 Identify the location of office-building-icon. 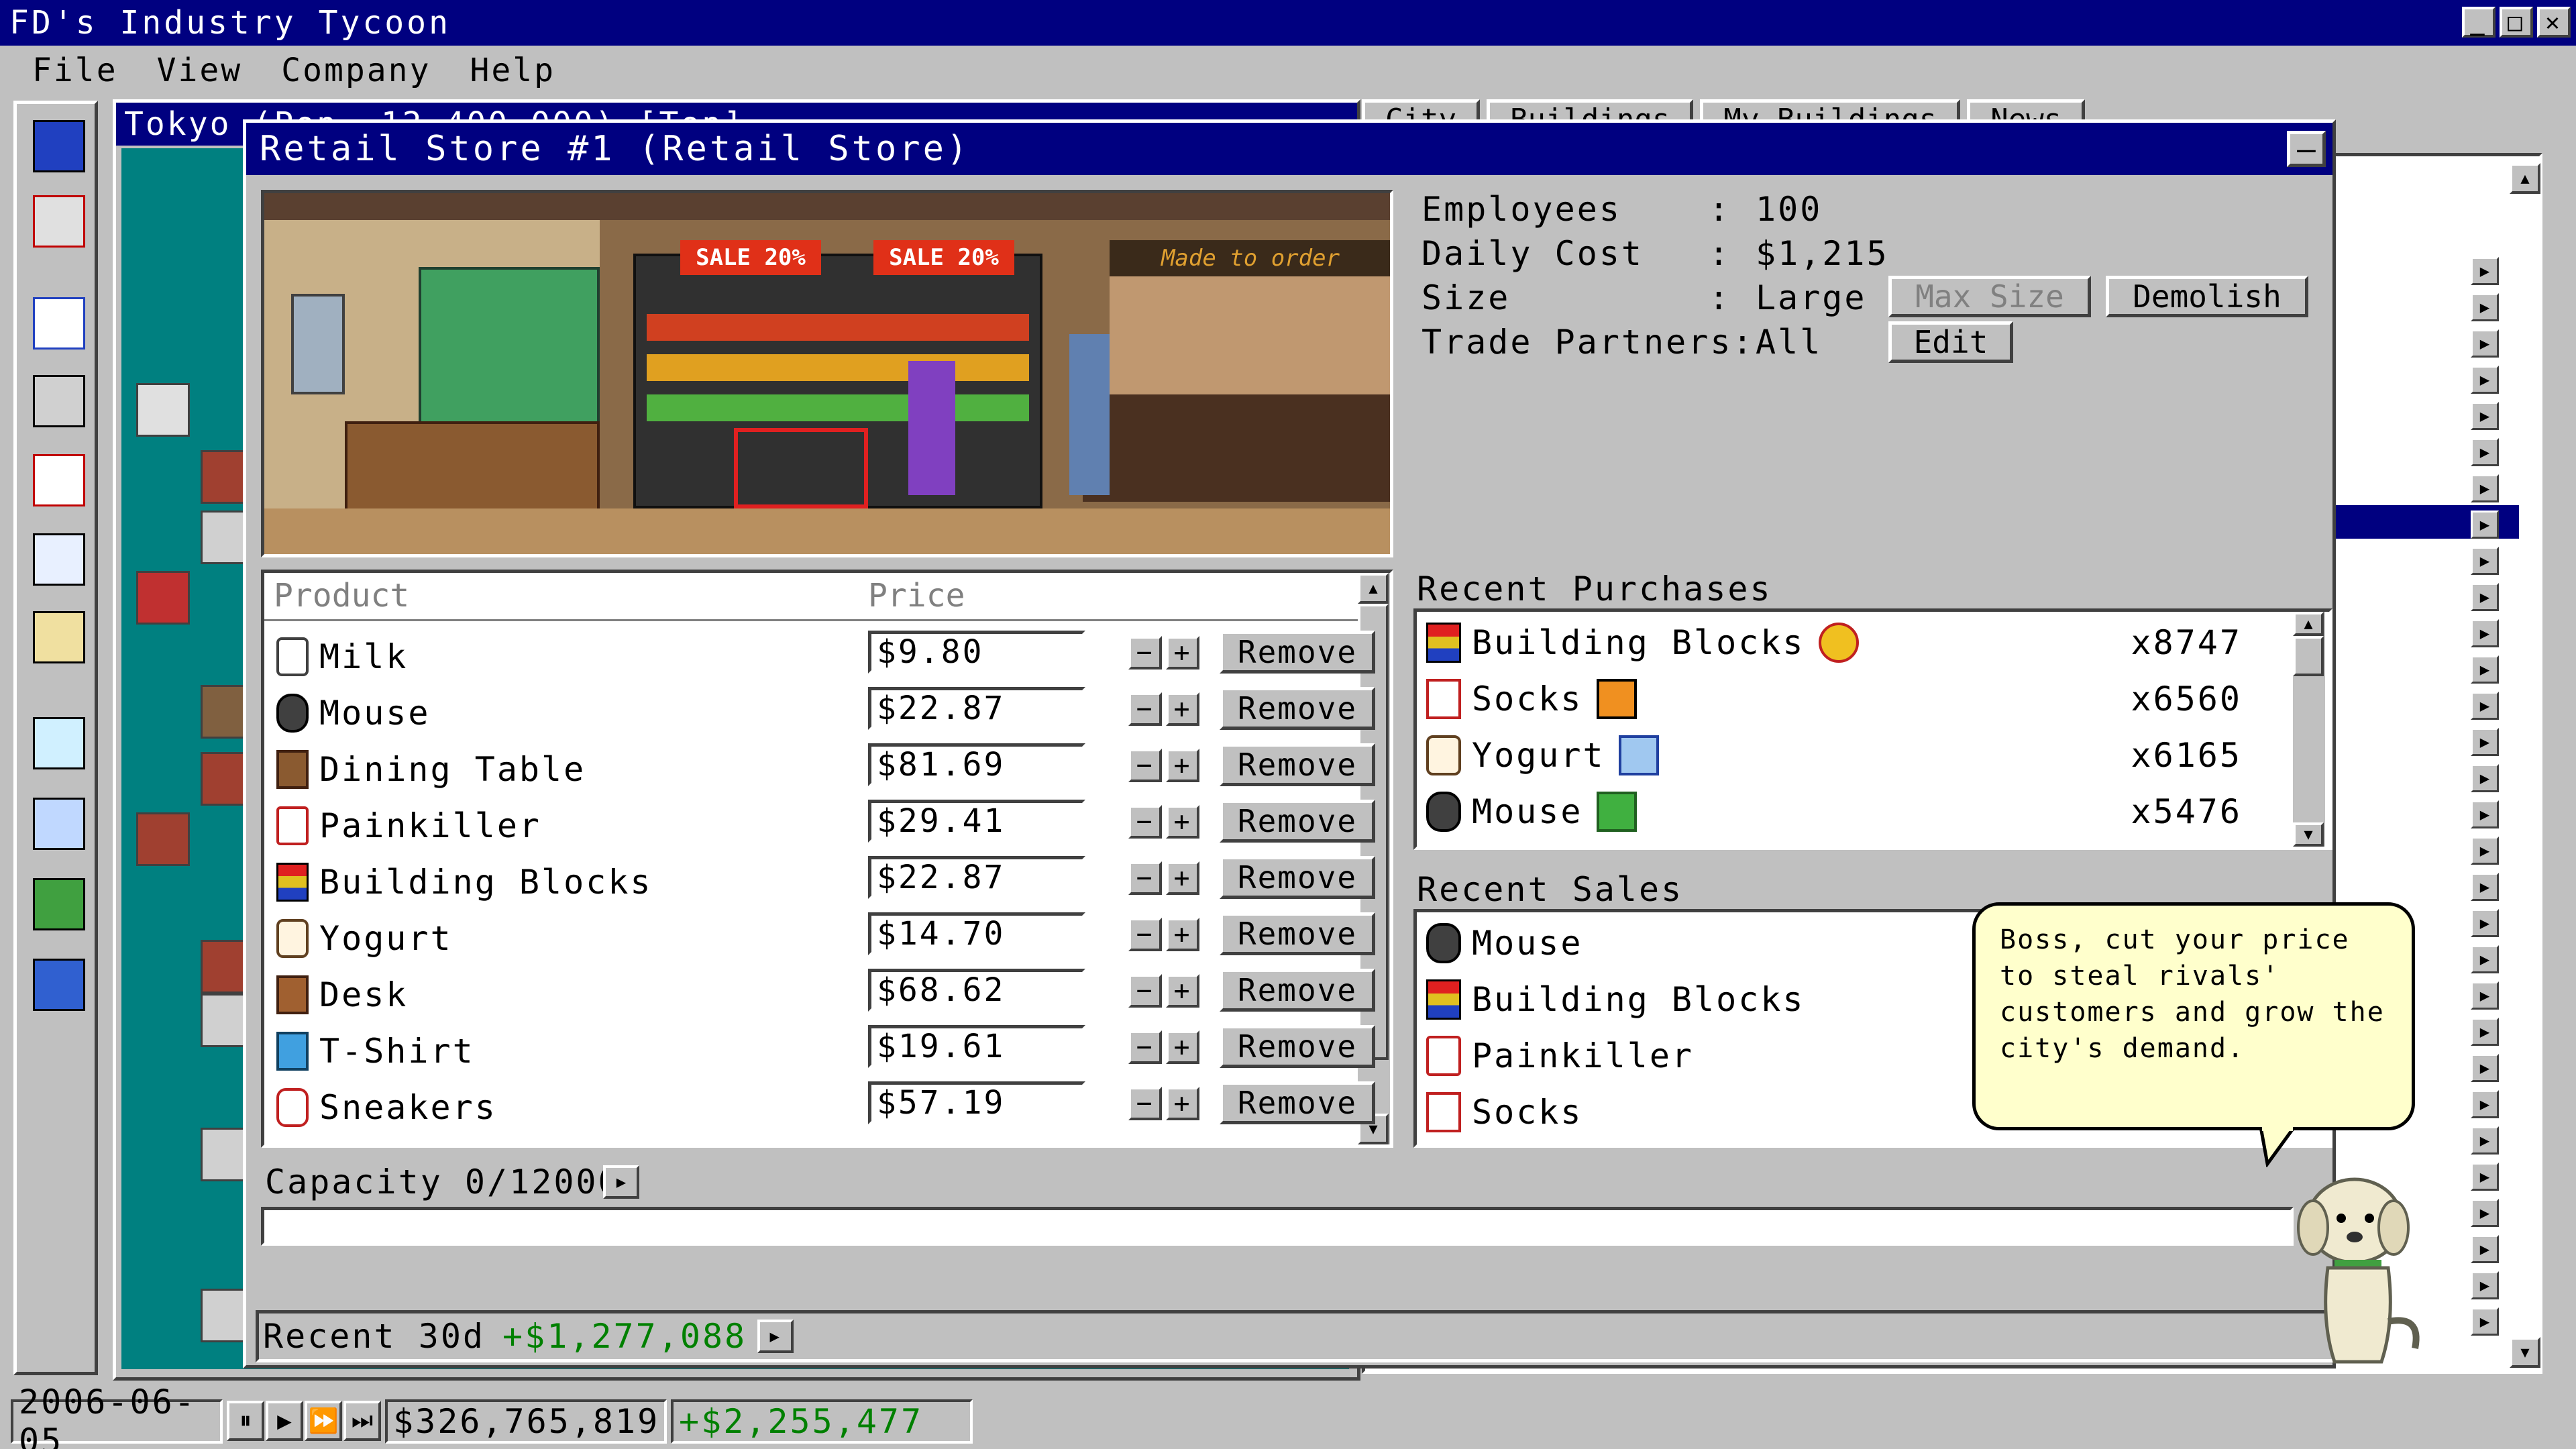
(163, 410).